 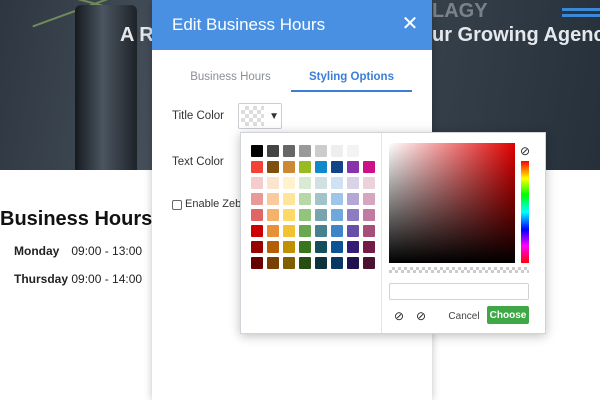 What do you see at coordinates (581, 15) in the screenshot?
I see `hero-accent-bar` at bounding box center [581, 15].